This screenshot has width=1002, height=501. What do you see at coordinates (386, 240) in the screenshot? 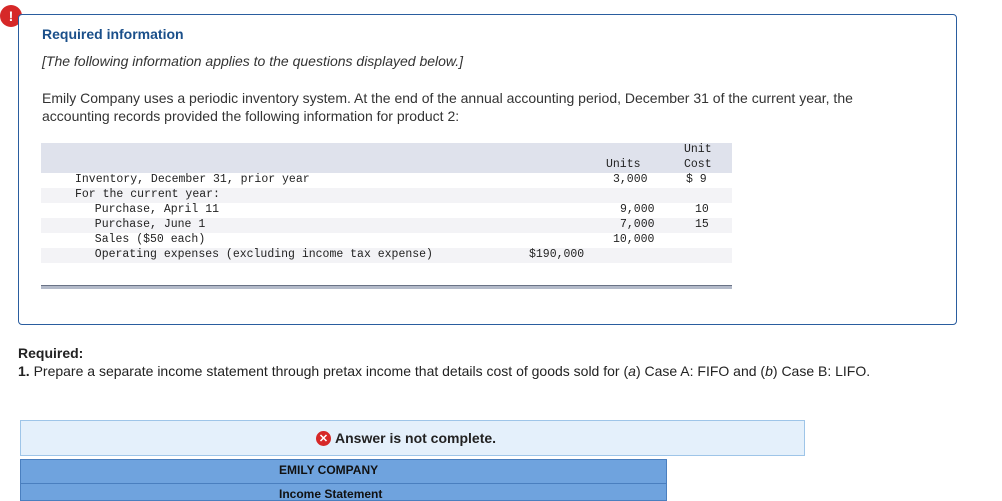
I see `table-row: Sales ($50 each) 10,000` at bounding box center [386, 240].